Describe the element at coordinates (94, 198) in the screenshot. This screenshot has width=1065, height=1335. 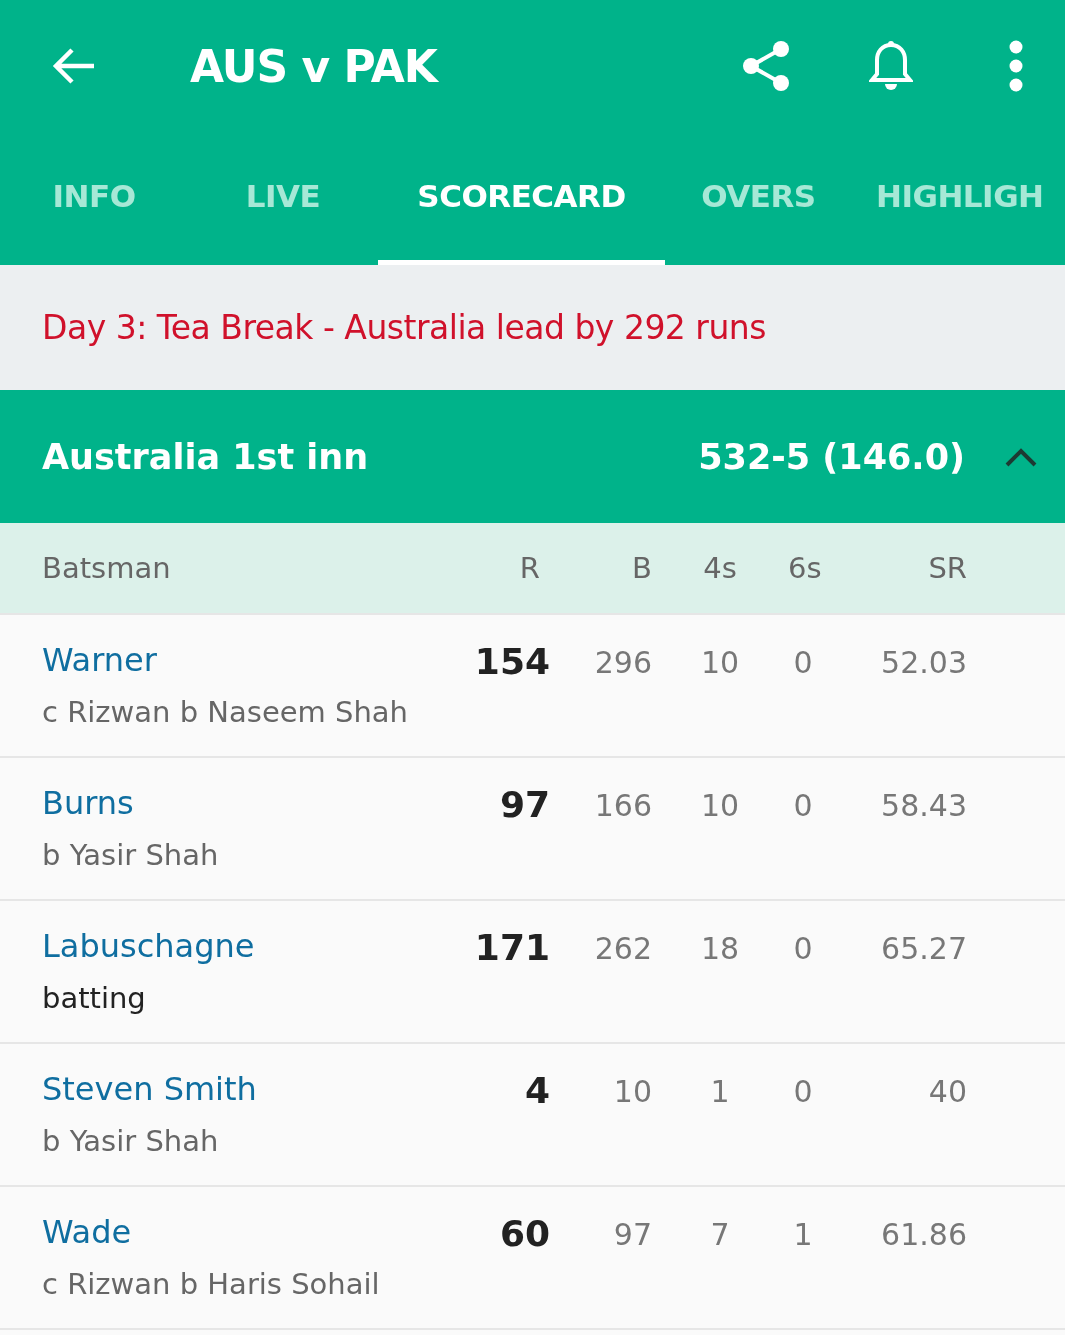
I see `tab: INFO` at that location.